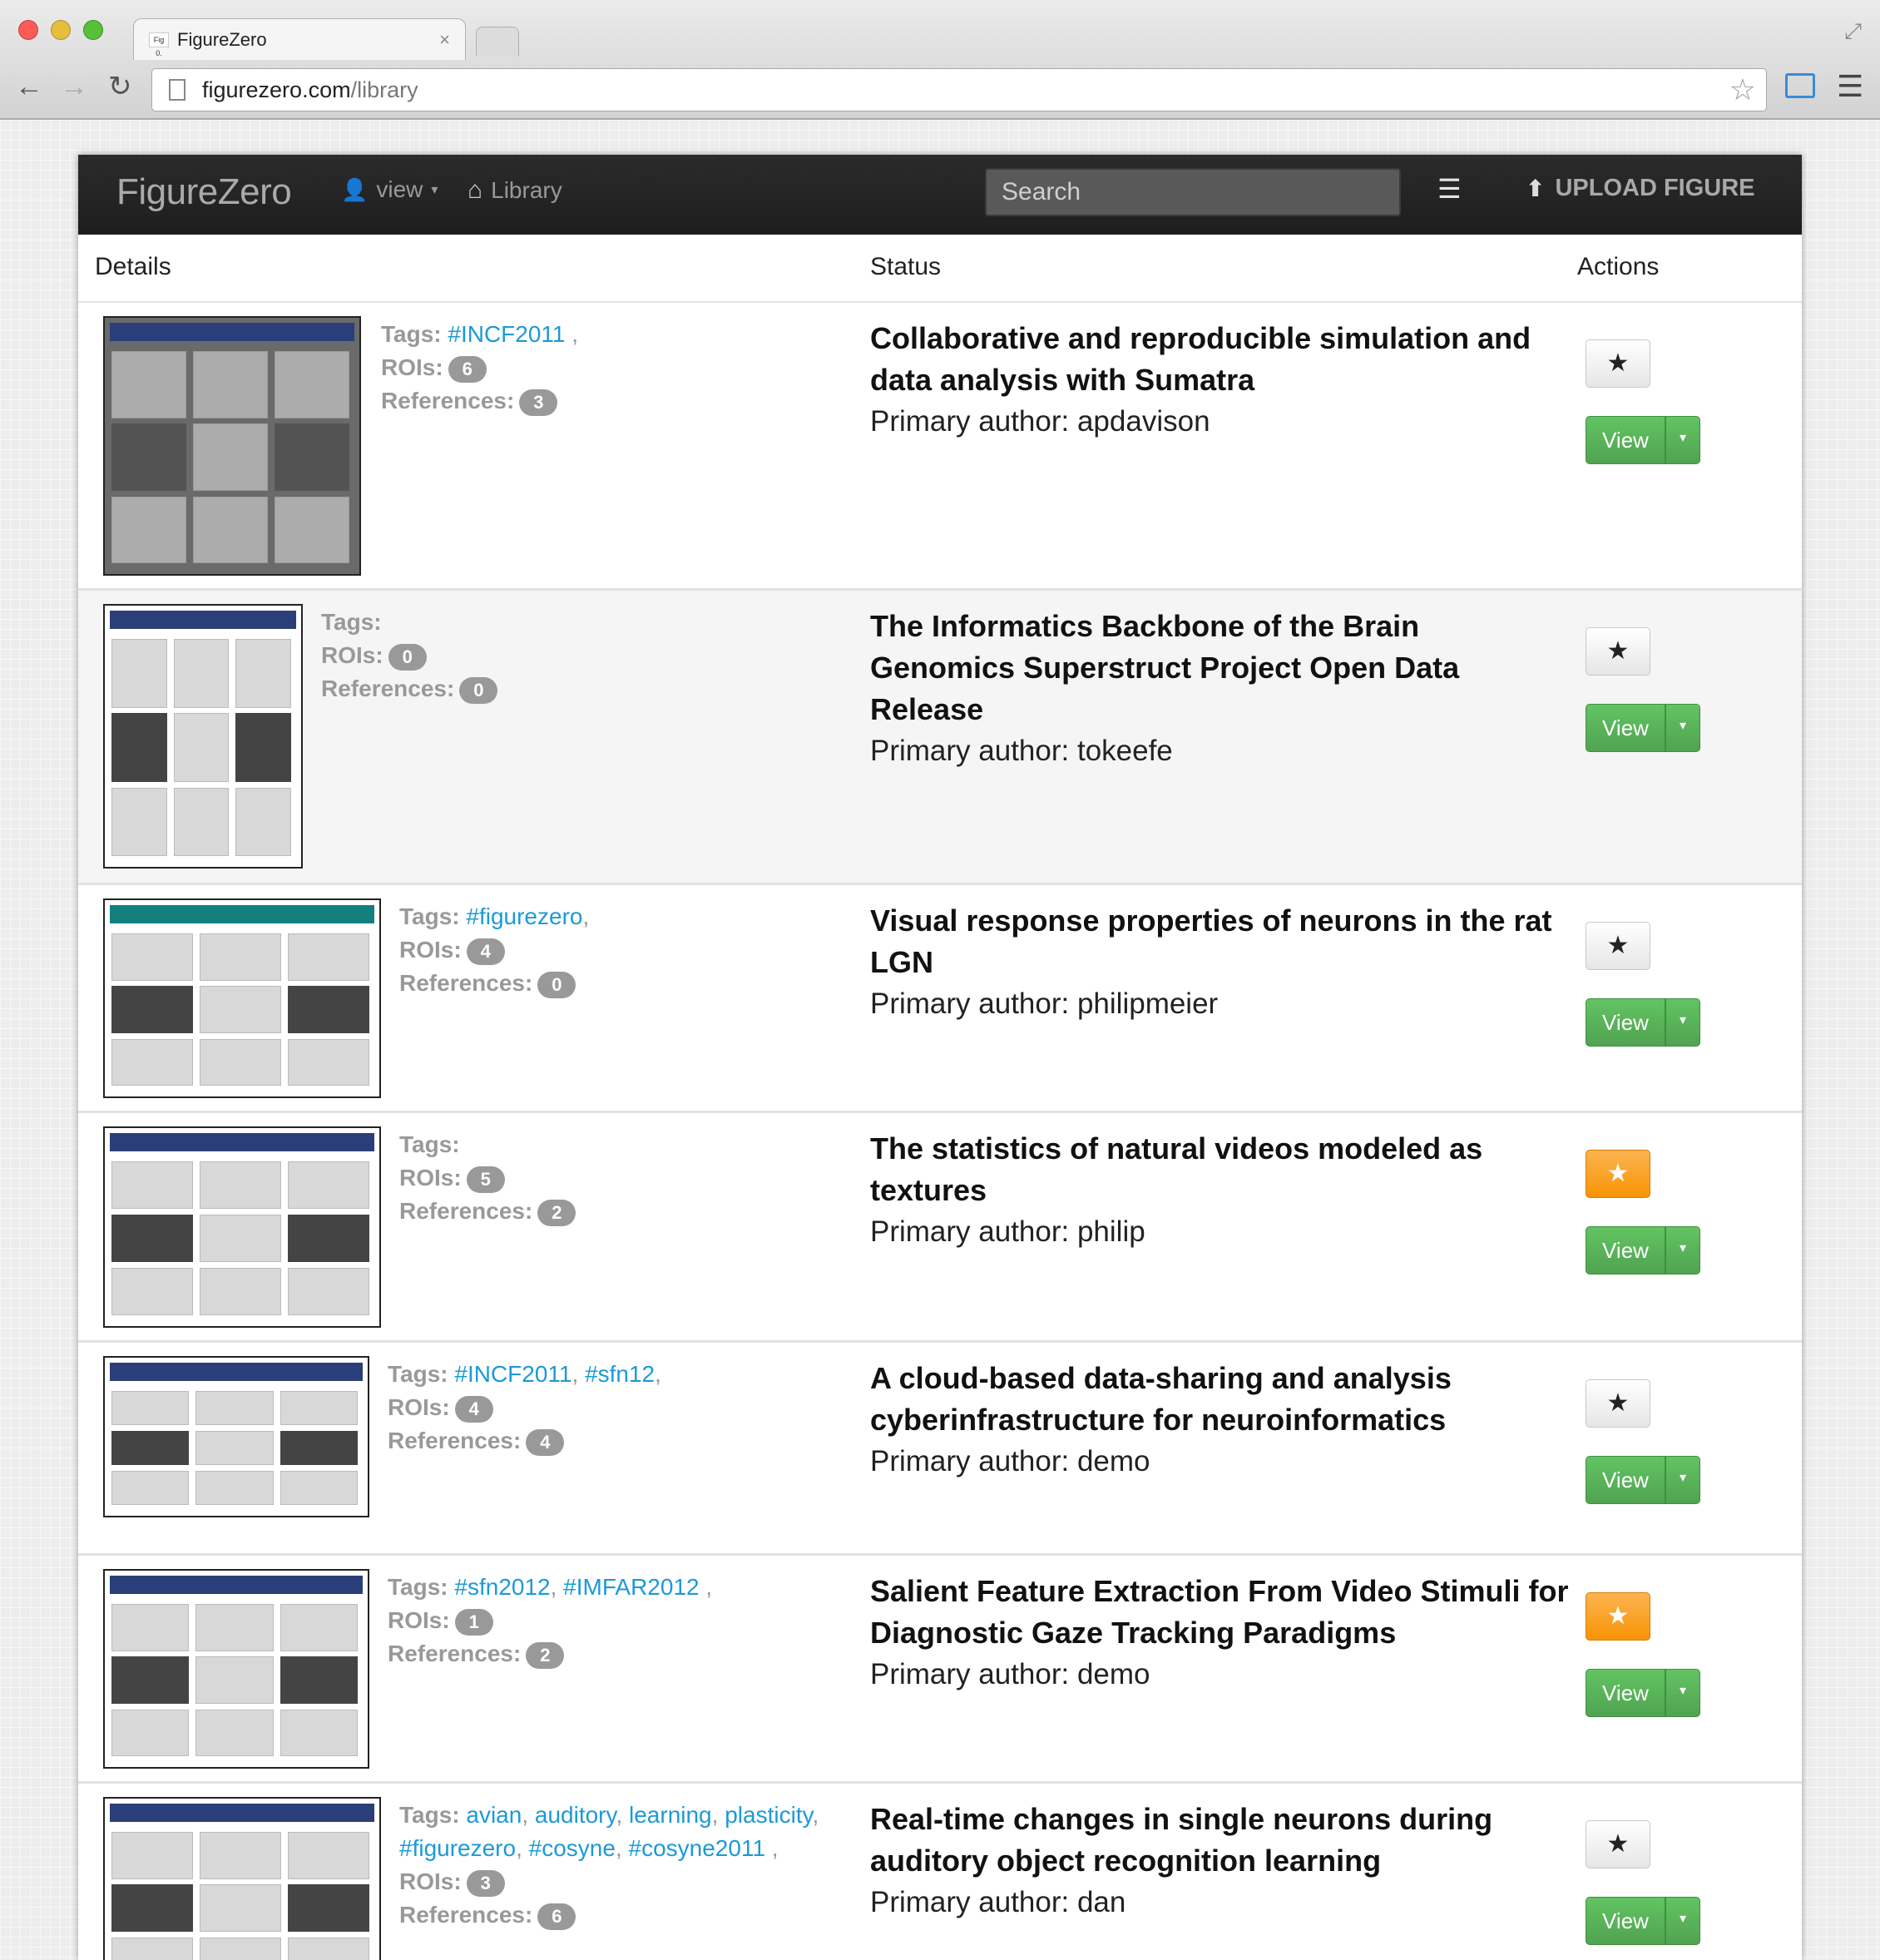  Describe the element at coordinates (485, 951) in the screenshot. I see `rois-count-badge: 4` at that location.